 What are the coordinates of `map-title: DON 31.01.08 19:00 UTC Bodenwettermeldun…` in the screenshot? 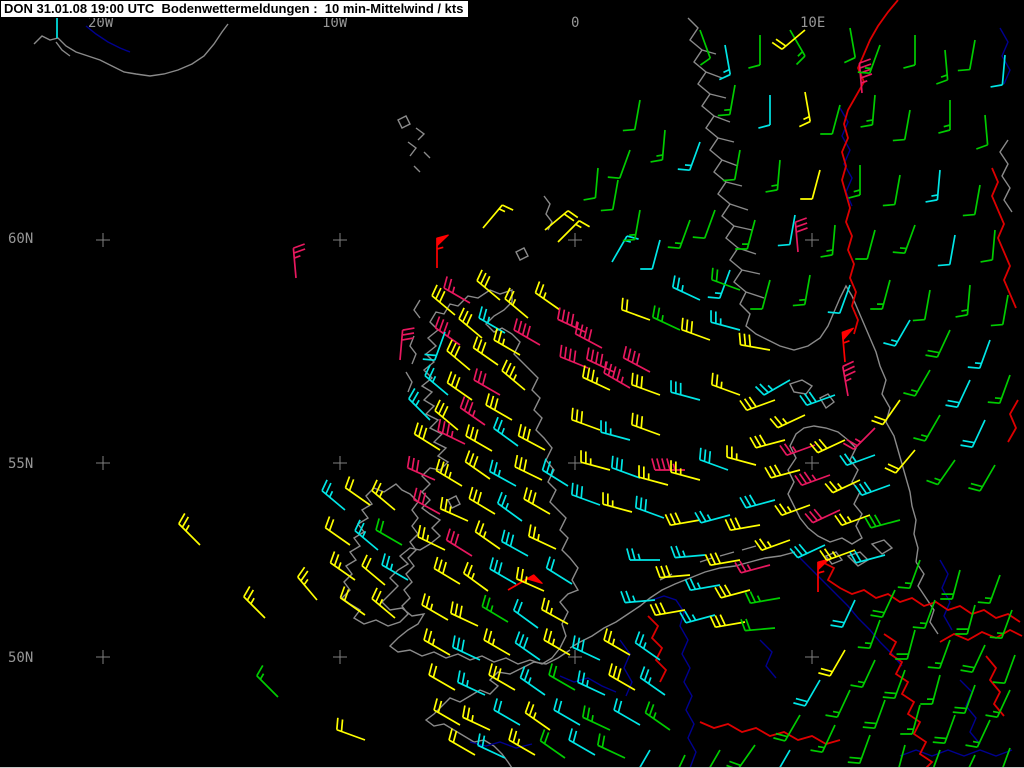 It's located at (234, 8).